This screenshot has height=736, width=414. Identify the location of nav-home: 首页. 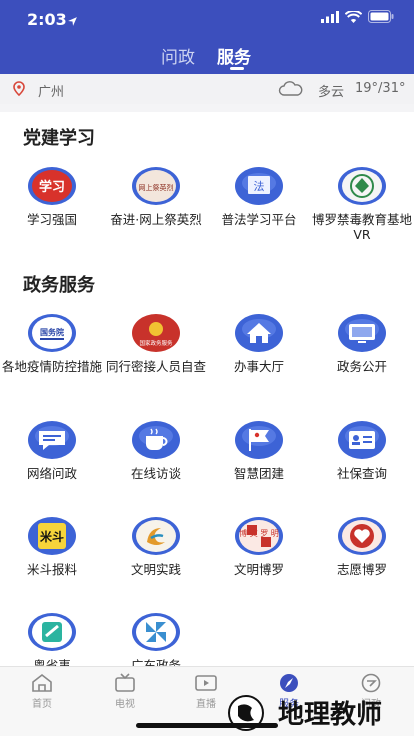
(42, 691).